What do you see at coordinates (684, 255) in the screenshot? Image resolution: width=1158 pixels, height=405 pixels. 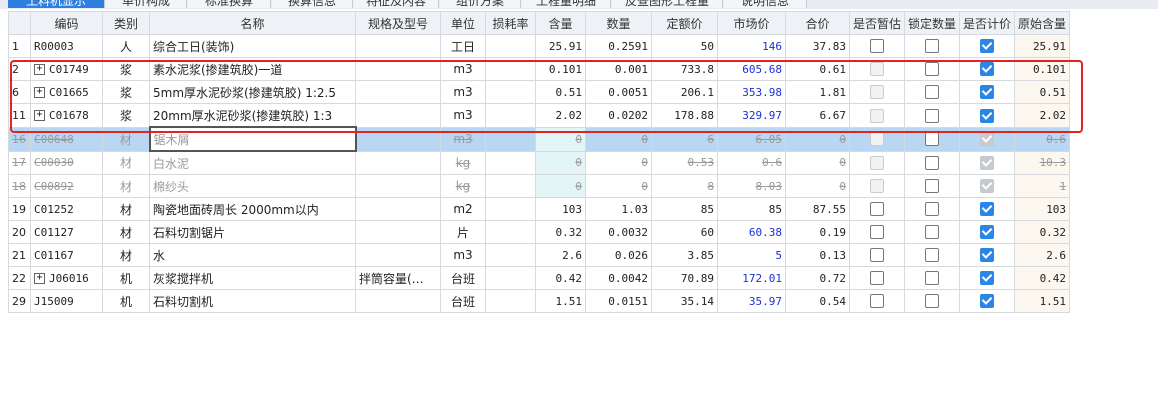 I see `fixed-price-cell: 3.85` at bounding box center [684, 255].